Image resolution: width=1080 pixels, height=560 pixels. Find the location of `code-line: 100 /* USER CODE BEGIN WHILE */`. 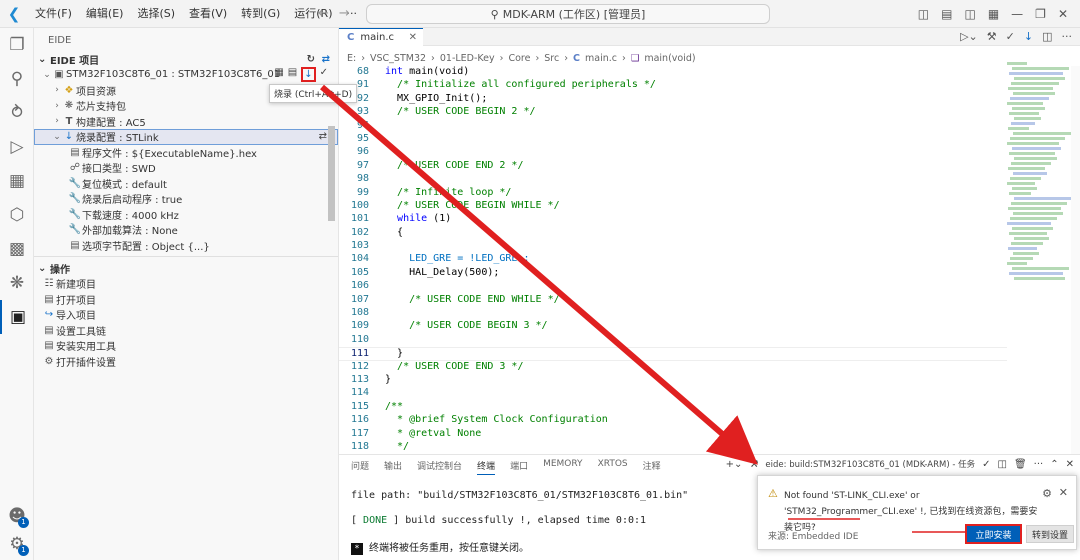

code-line: 100 /* USER CODE BEGIN WHILE */ is located at coordinates (673, 206).